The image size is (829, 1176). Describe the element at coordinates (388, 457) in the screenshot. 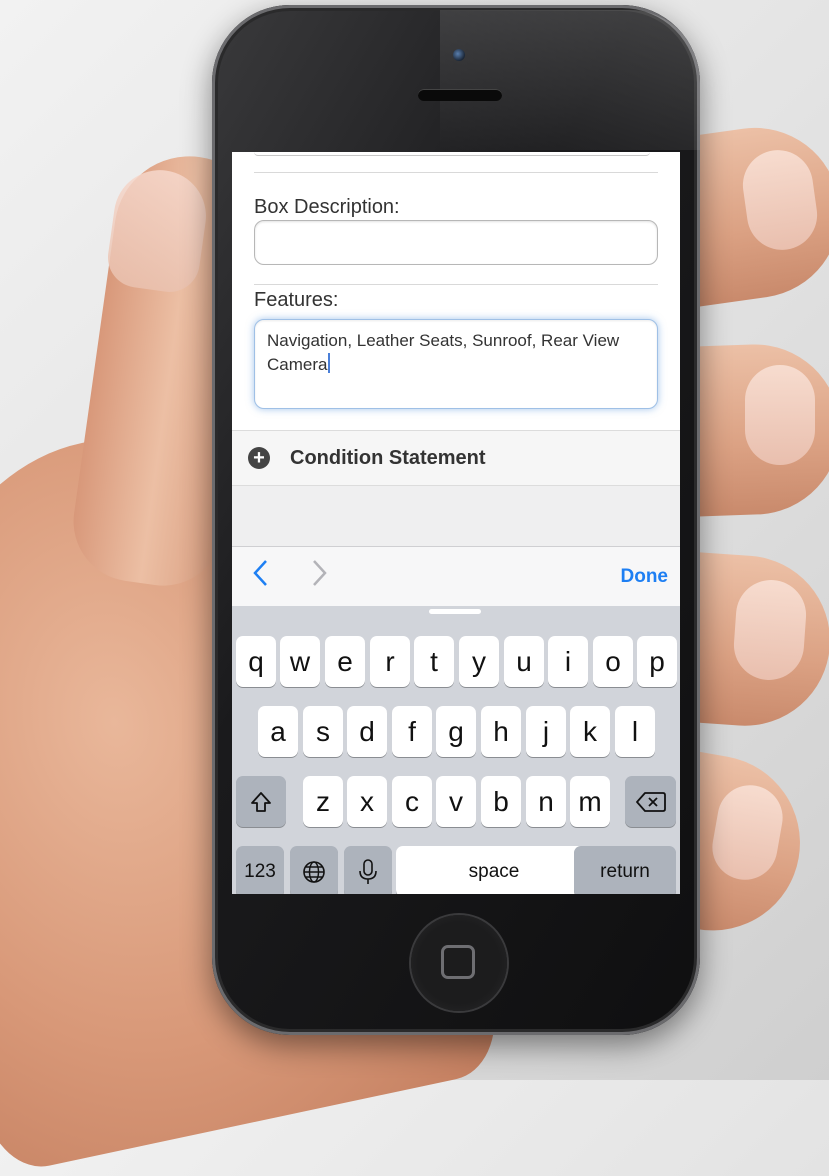

I see `condition-statement-label: Condition Statement` at that location.